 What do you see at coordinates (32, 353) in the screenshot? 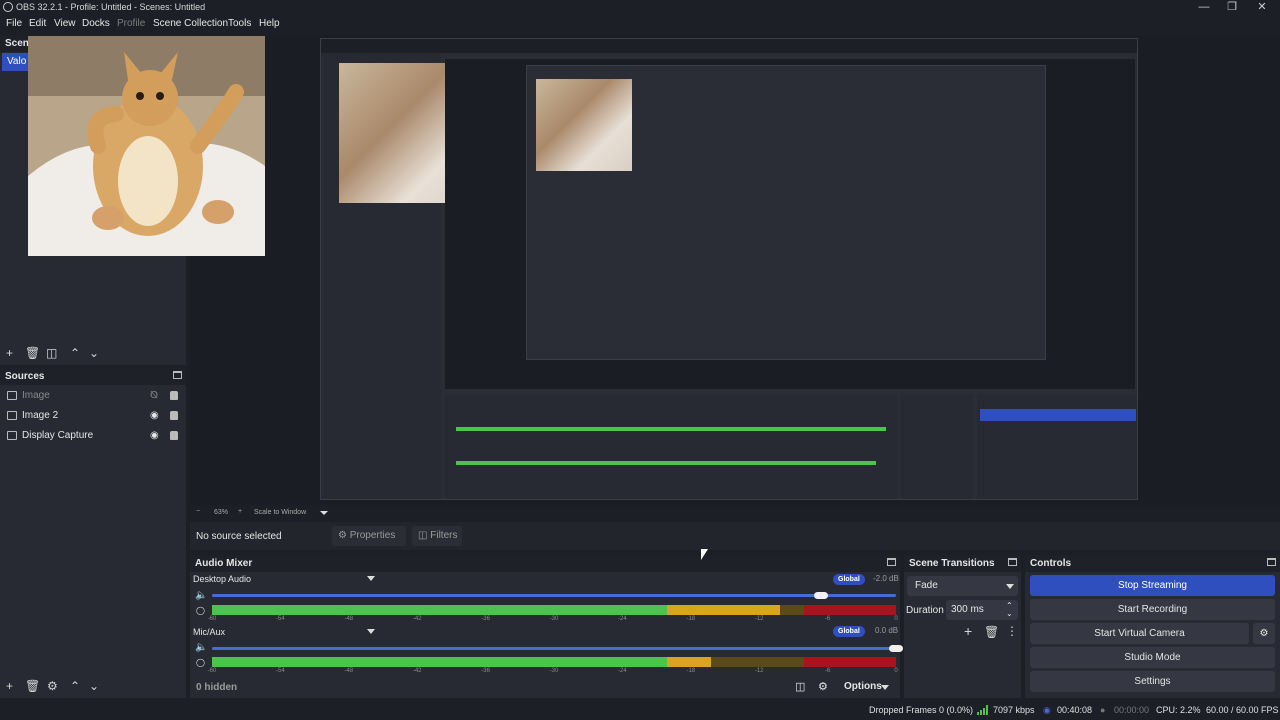
I see `remove-scene-icon: 🗑` at bounding box center [32, 353].